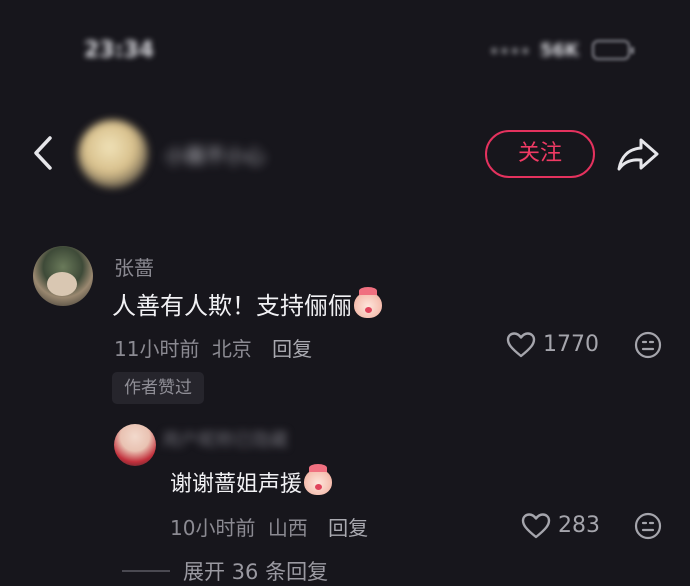 This screenshot has width=690, height=586. I want to click on comment-more-button, so click(648, 345).